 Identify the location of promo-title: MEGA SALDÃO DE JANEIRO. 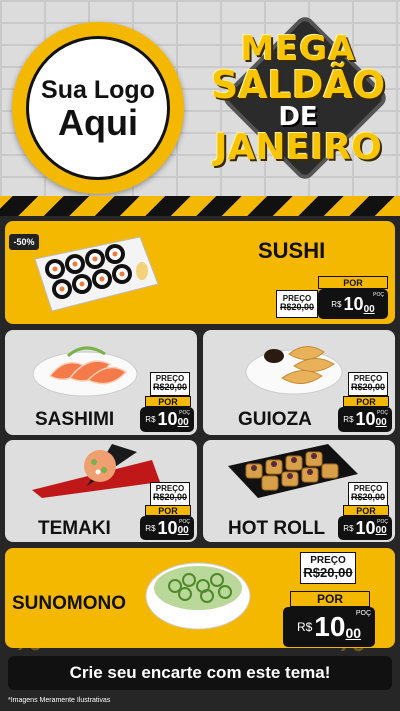
(298, 99).